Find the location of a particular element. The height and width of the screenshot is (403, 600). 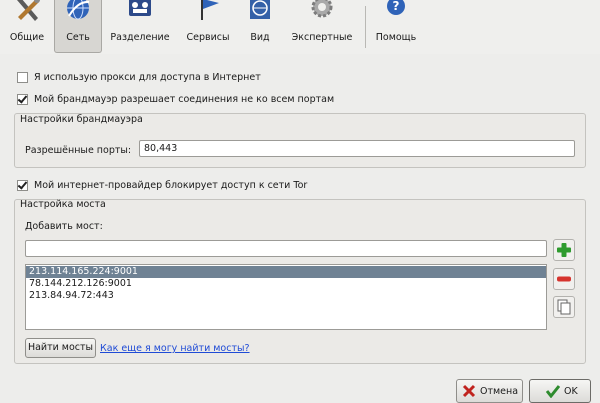

copy-bridges-button is located at coordinates (564, 307).